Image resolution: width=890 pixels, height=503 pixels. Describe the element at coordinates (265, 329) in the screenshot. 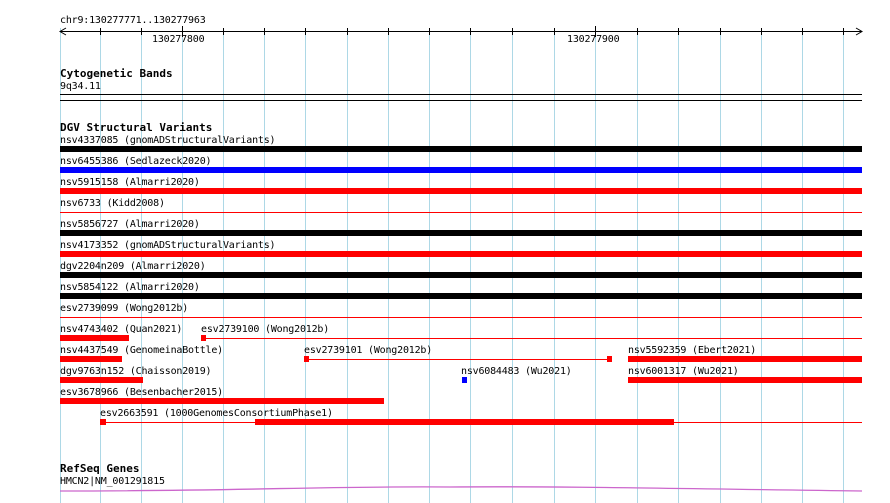

I see `feature-label: esv2739100 (Wong2012b)` at that location.